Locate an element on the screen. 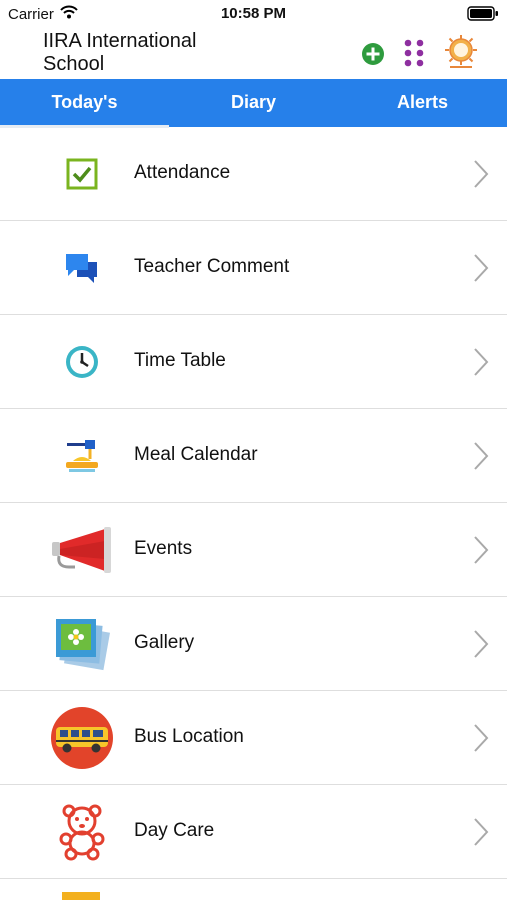 This screenshot has height=900, width=507. menu-item-label: Time Table is located at coordinates (180, 360).